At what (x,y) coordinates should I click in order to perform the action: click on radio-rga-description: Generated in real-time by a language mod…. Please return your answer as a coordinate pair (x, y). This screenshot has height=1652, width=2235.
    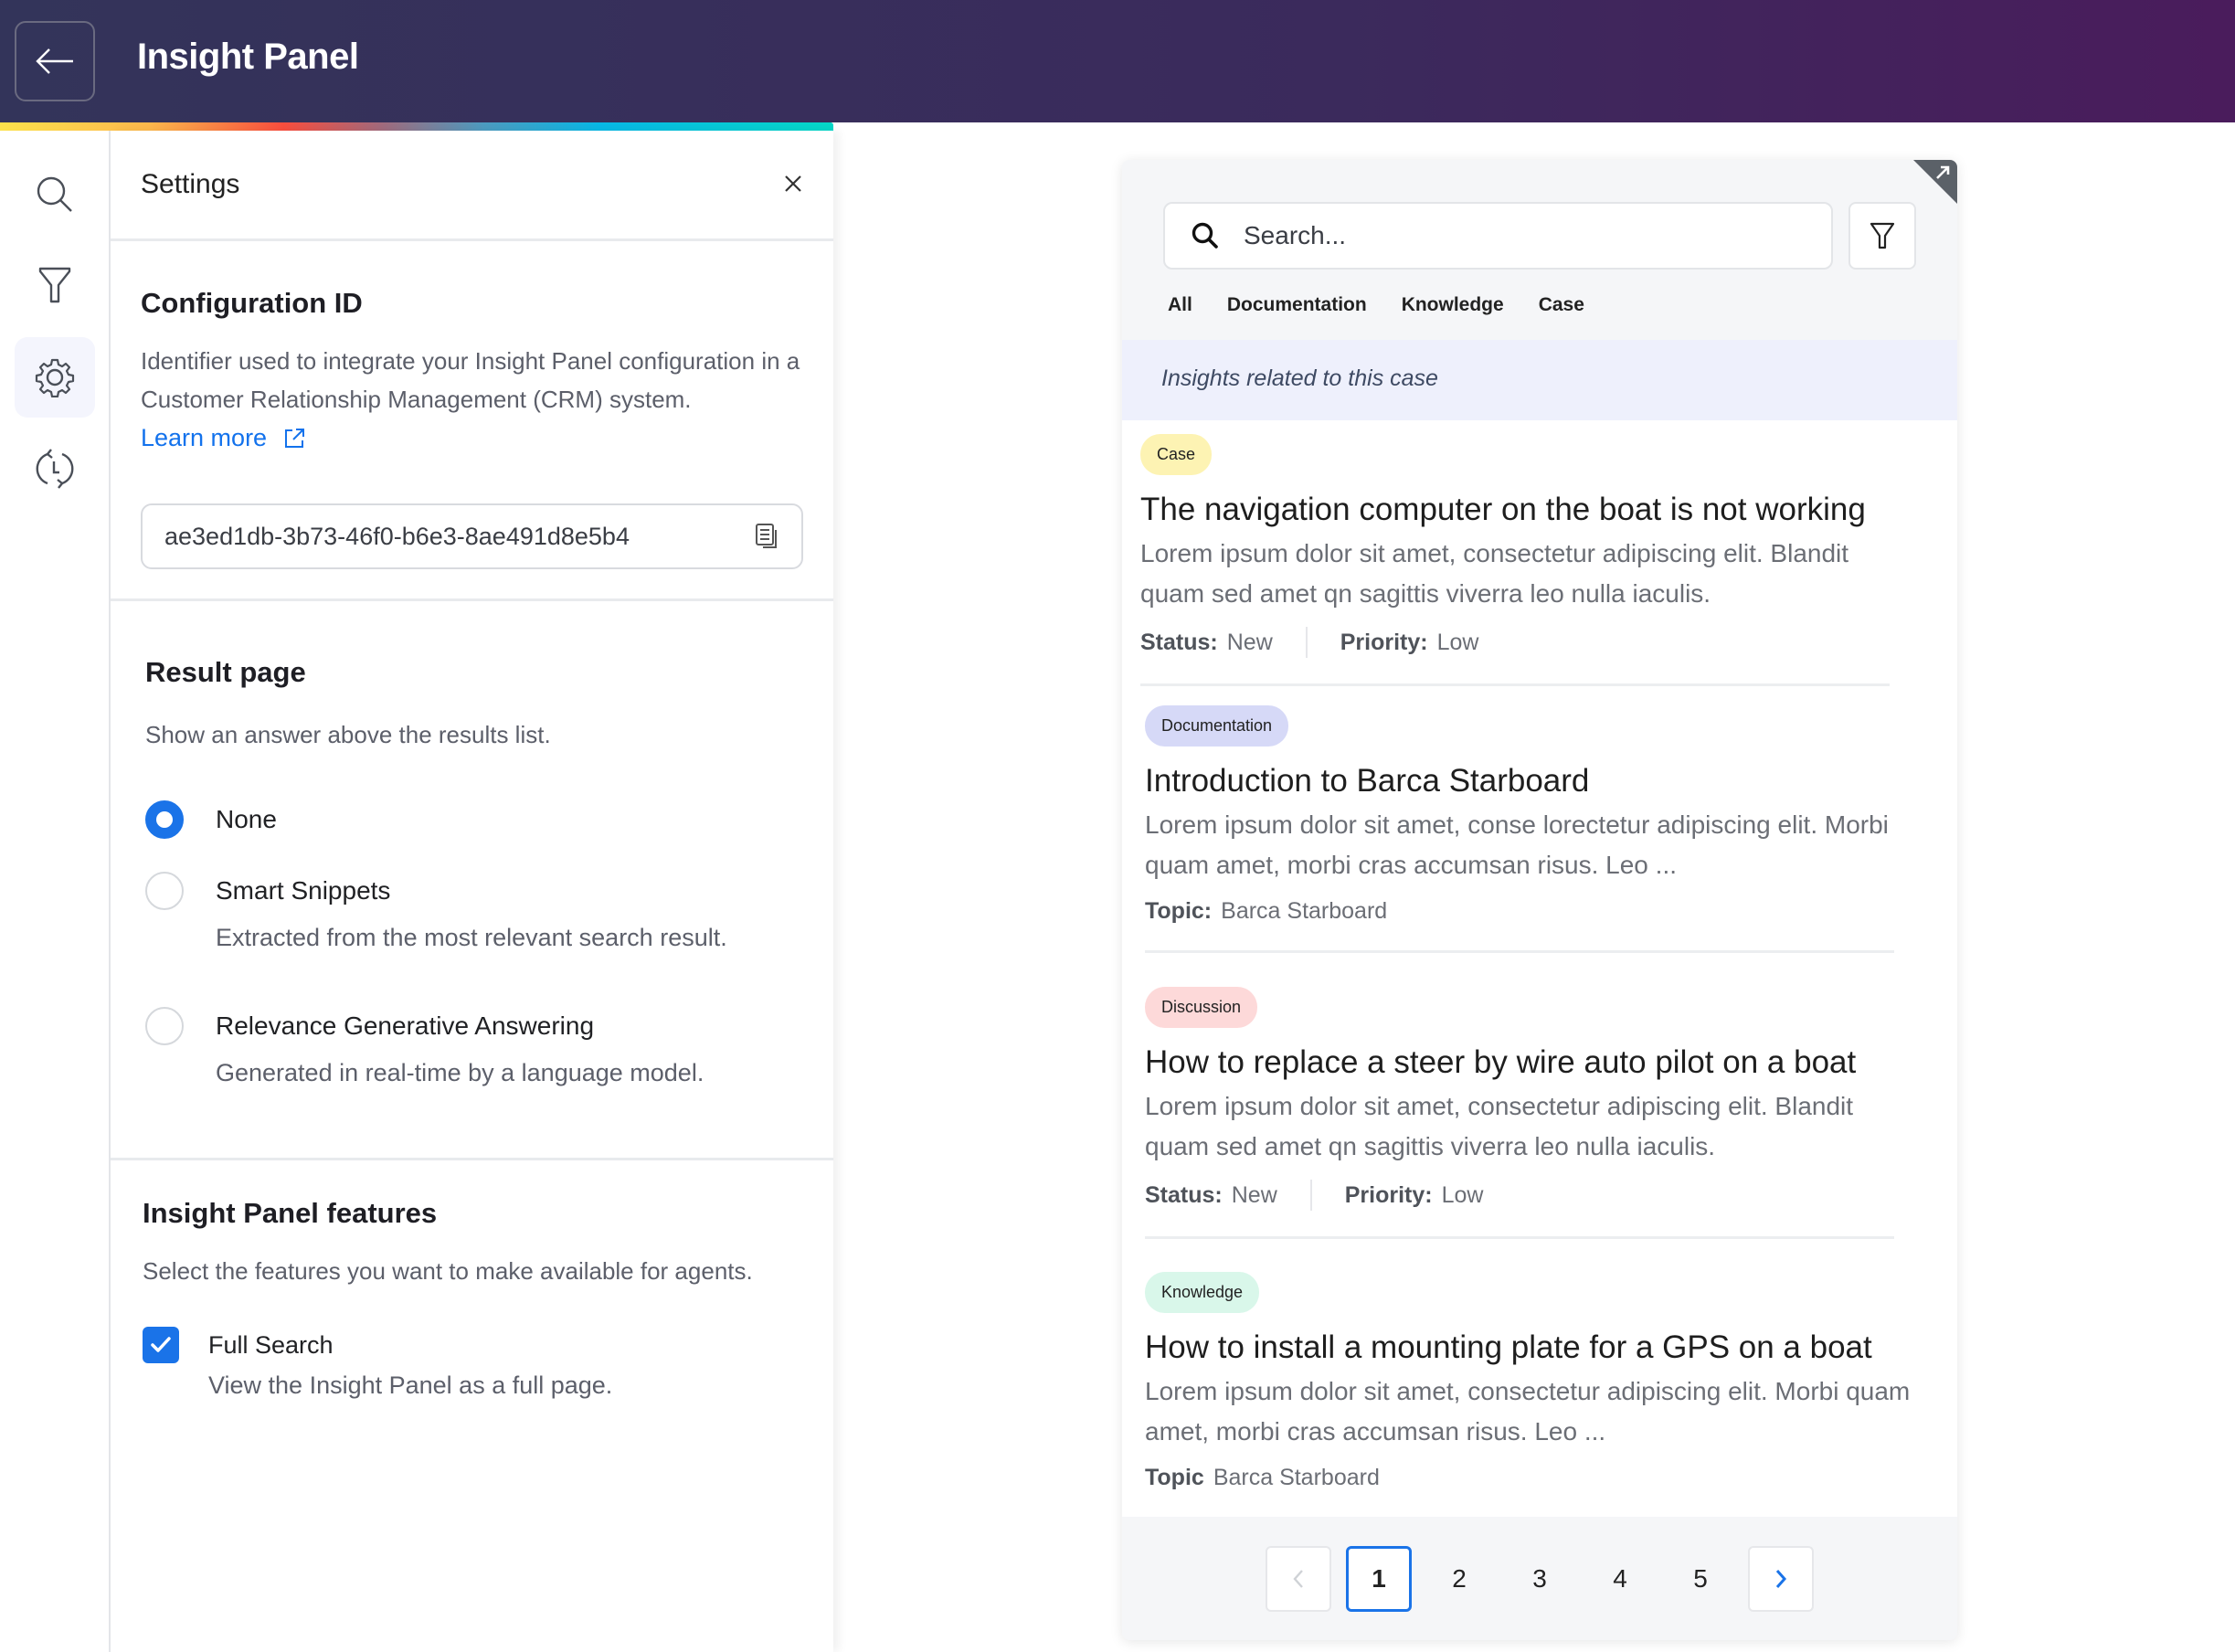
    Looking at the image, I should click on (460, 1072).